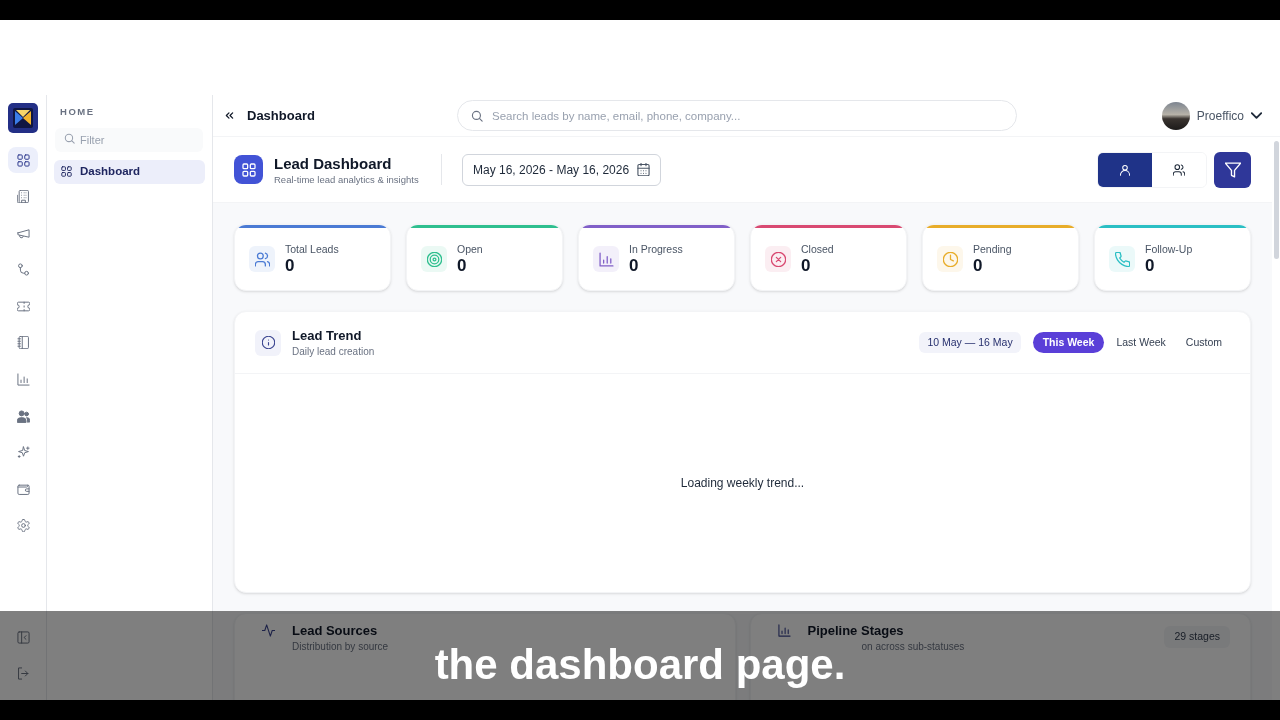  What do you see at coordinates (327, 335) in the screenshot?
I see `card-title: Lead Trend` at bounding box center [327, 335].